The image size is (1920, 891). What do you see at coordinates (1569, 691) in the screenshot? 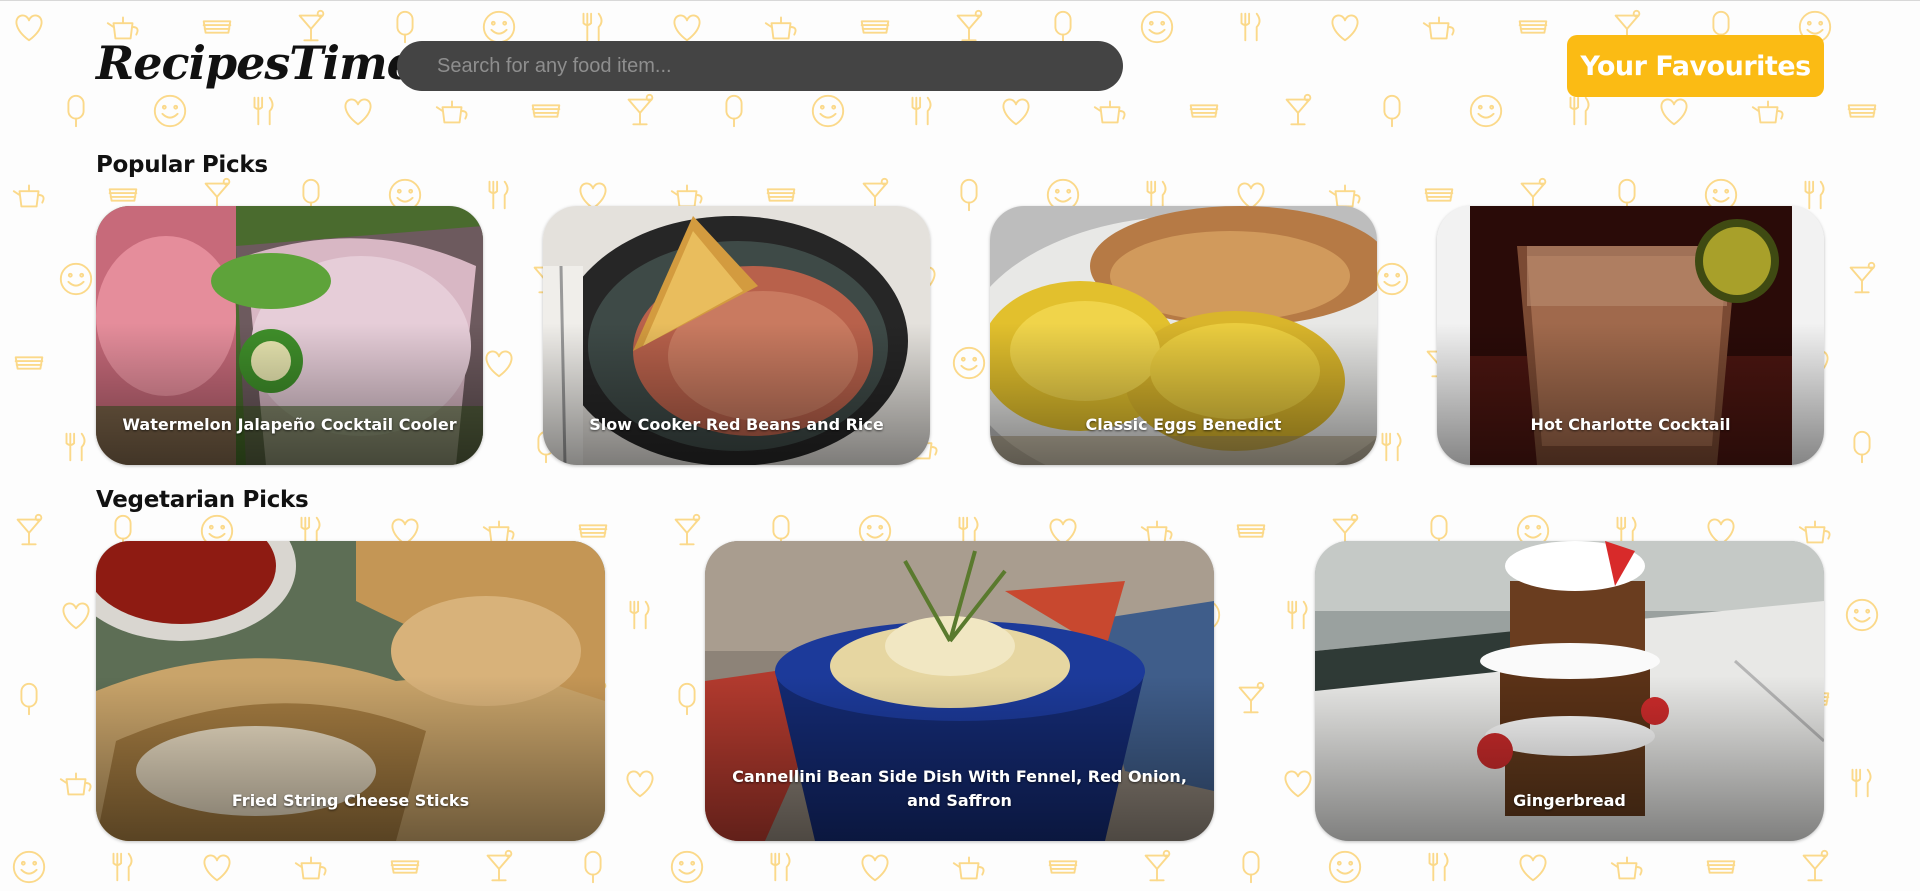
I see `recipe-card: Gingerbread` at bounding box center [1569, 691].